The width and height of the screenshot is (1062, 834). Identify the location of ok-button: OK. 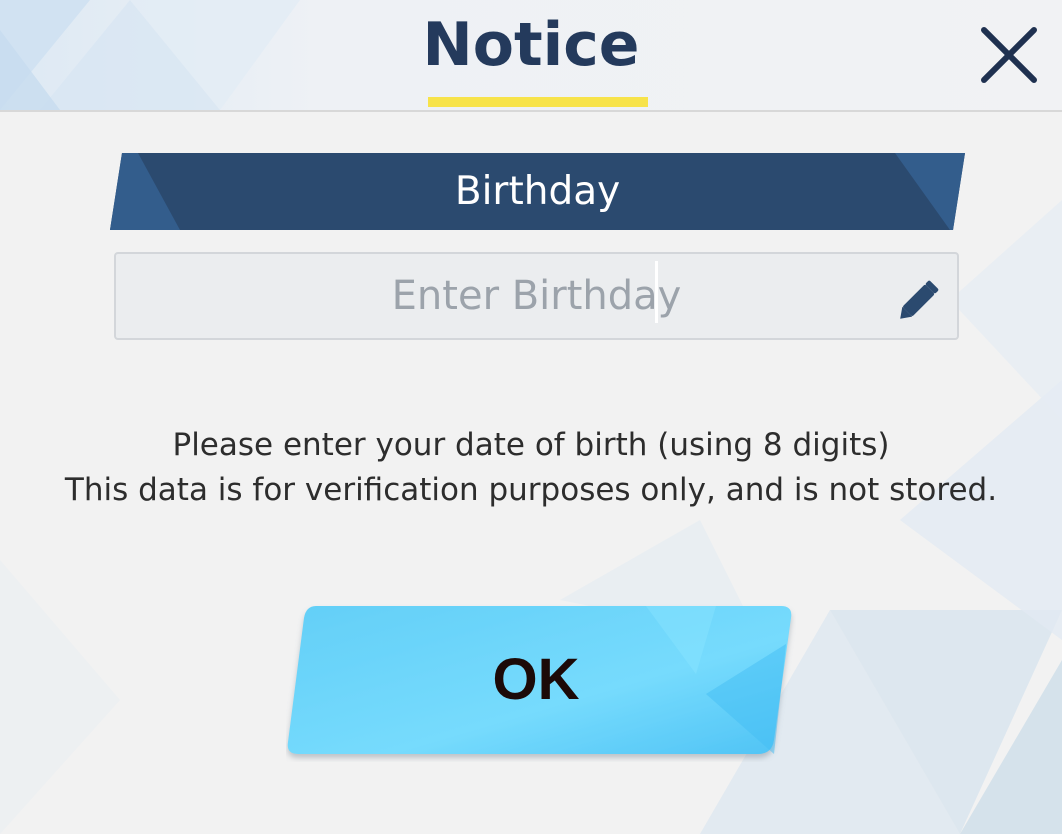
(541, 683).